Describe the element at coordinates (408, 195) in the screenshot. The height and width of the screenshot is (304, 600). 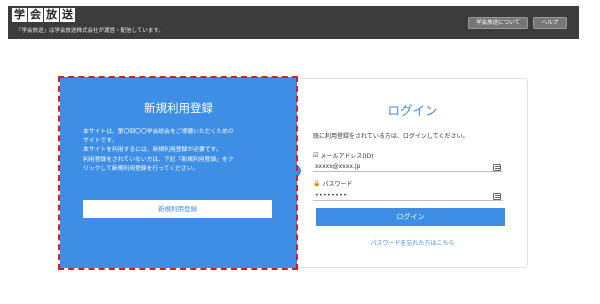
I see `password-field` at that location.